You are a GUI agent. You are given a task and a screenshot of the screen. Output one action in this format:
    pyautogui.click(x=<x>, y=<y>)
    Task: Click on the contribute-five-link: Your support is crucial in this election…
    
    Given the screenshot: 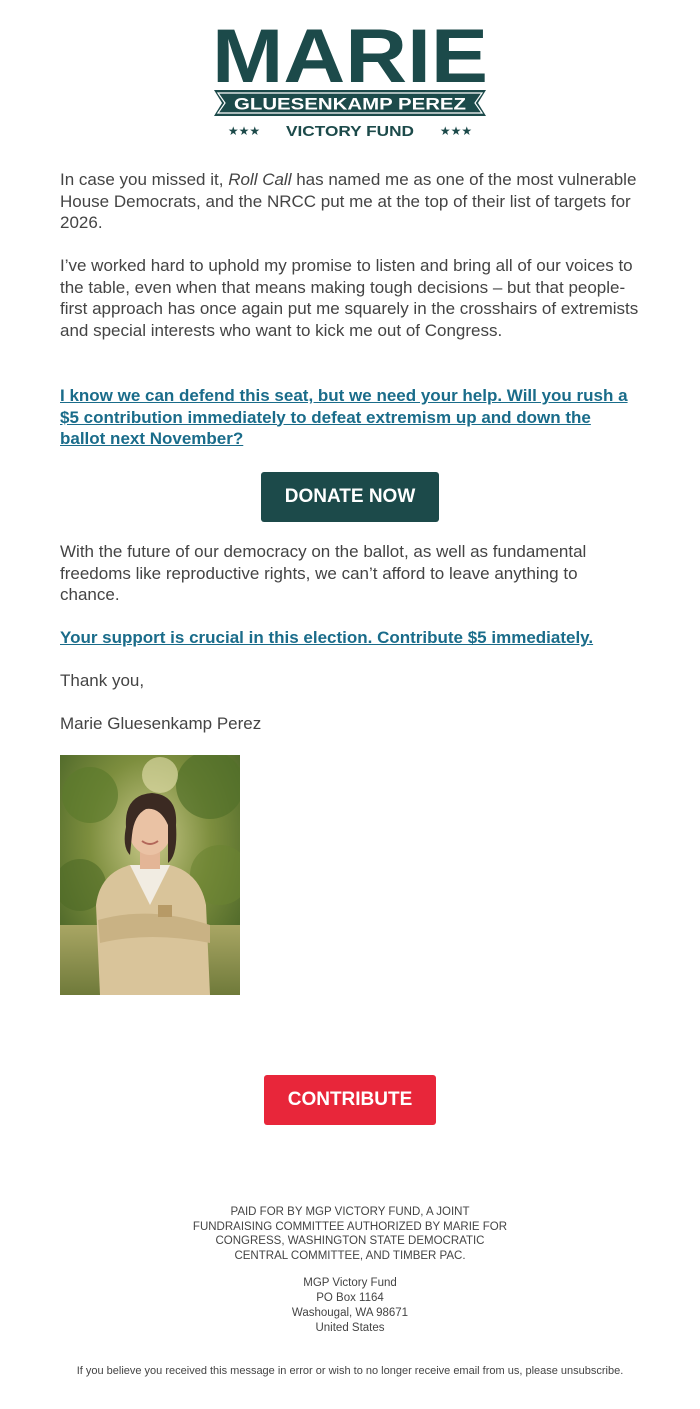 What is the action you would take?
    pyautogui.click(x=360, y=638)
    